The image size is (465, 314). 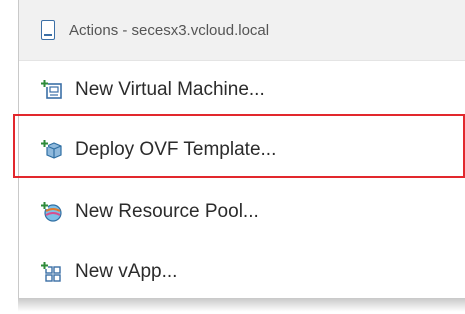 What do you see at coordinates (169, 30) in the screenshot?
I see `menu-header-title: Actions - secesx3.vcloud.local` at bounding box center [169, 30].